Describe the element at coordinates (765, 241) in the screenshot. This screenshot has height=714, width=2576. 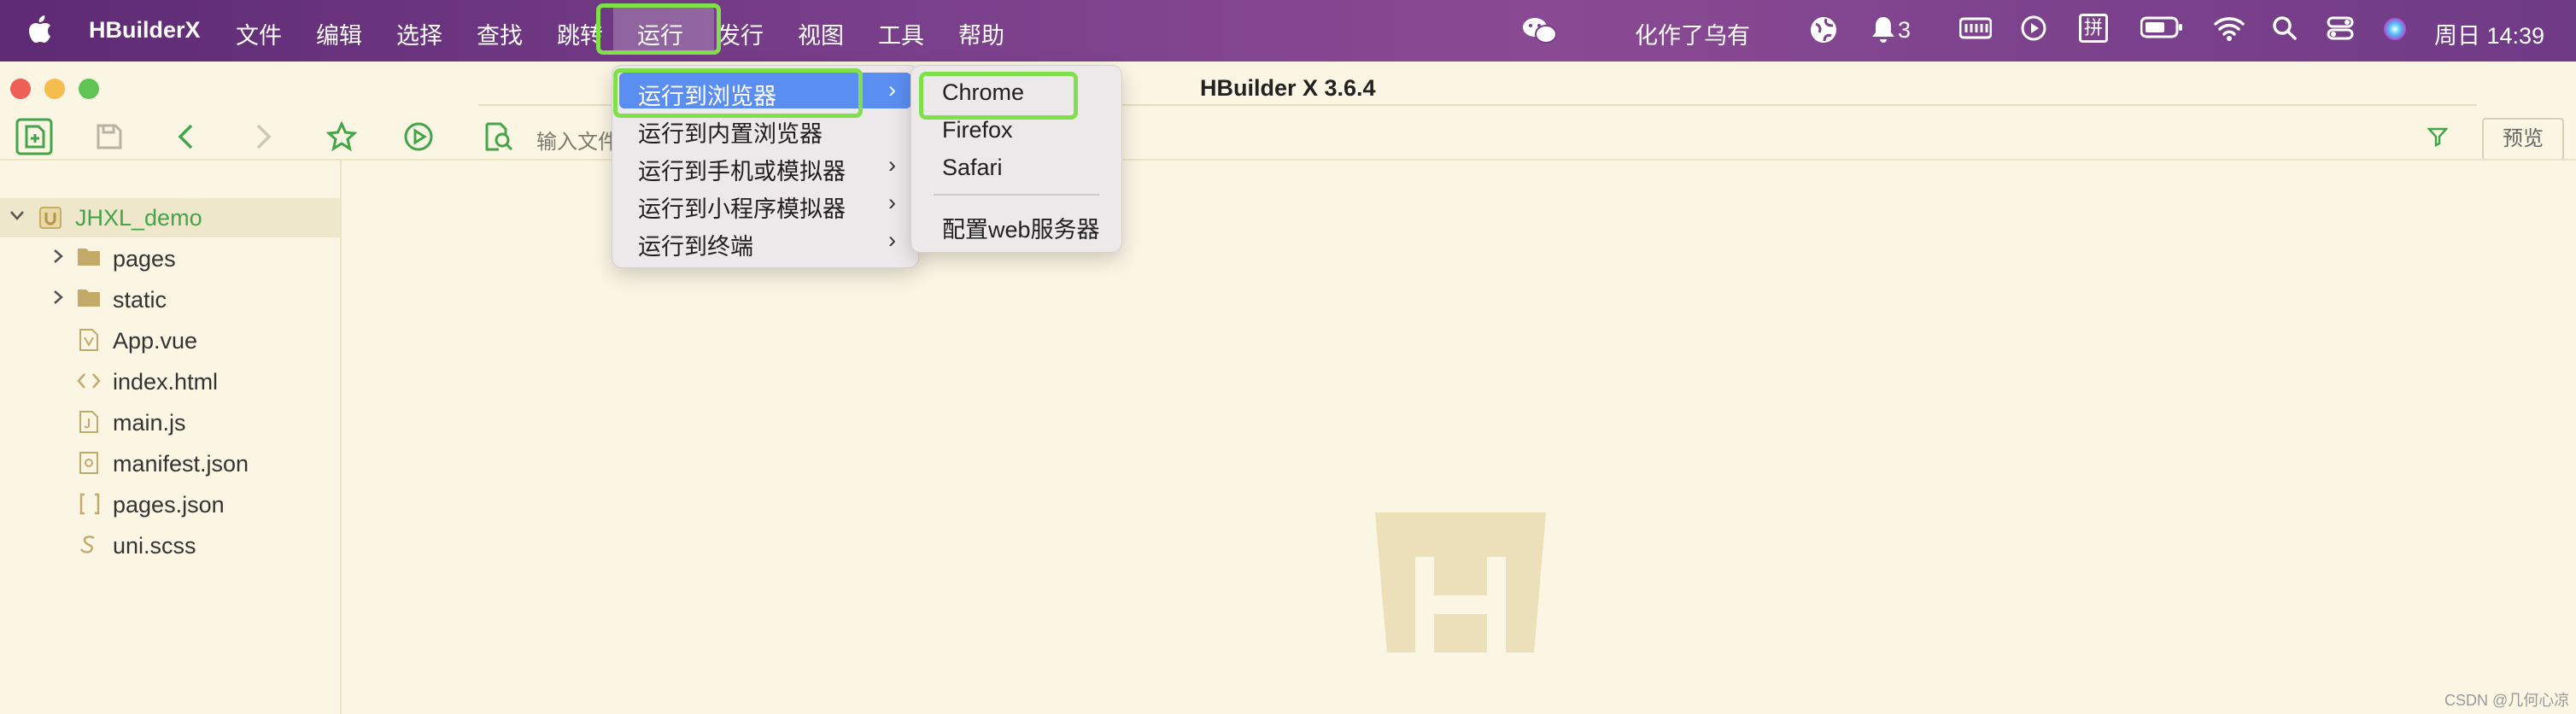
I see `menu-item-run-to-terminal: 运行到终端 ›` at that location.